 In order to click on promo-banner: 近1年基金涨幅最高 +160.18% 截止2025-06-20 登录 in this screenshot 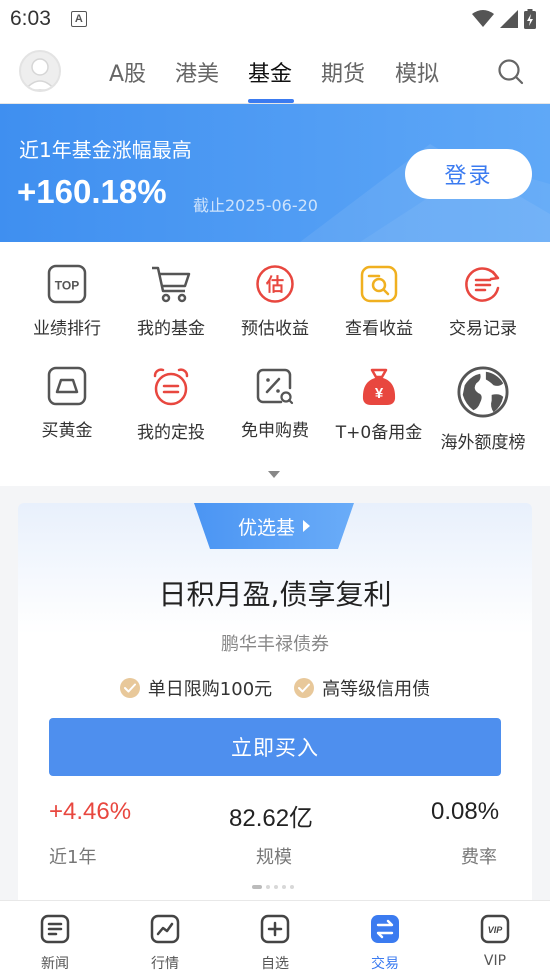, I will do `click(275, 173)`.